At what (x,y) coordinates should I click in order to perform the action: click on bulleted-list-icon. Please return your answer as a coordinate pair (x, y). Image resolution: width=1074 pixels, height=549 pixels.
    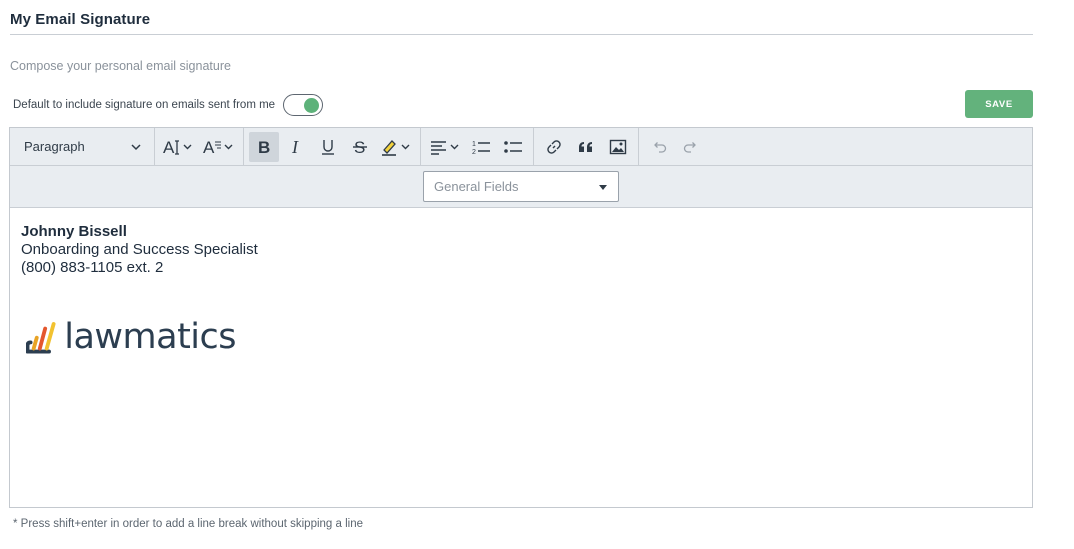
    Looking at the image, I should click on (513, 146).